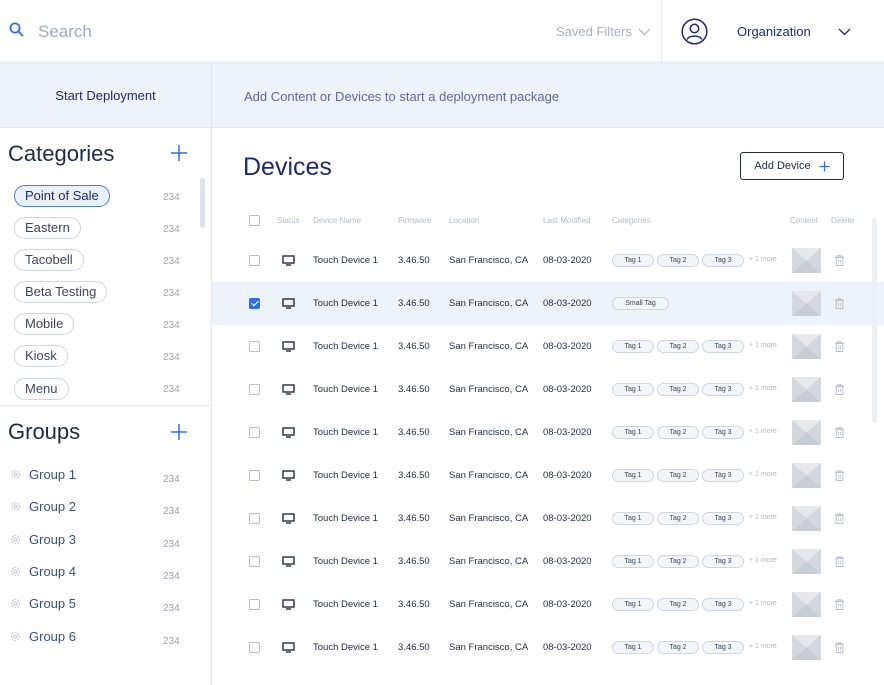  What do you see at coordinates (804, 220) in the screenshot?
I see `column-content: Content` at bounding box center [804, 220].